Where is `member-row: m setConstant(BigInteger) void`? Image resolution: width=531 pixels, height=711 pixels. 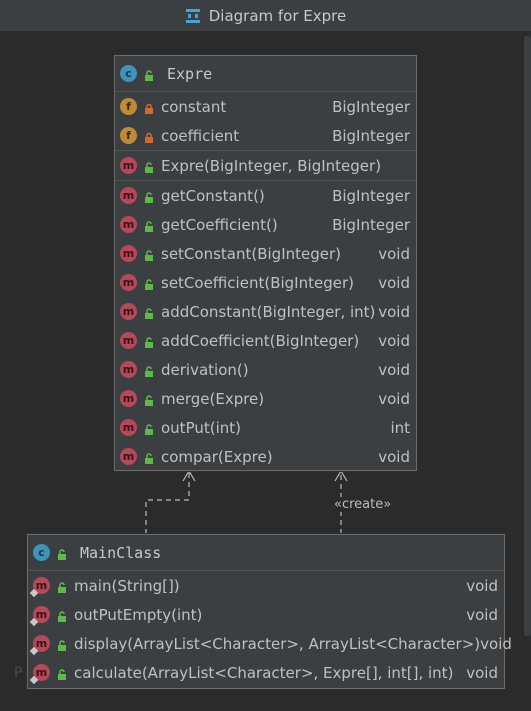 member-row: m setConstant(BigInteger) void is located at coordinates (265, 253).